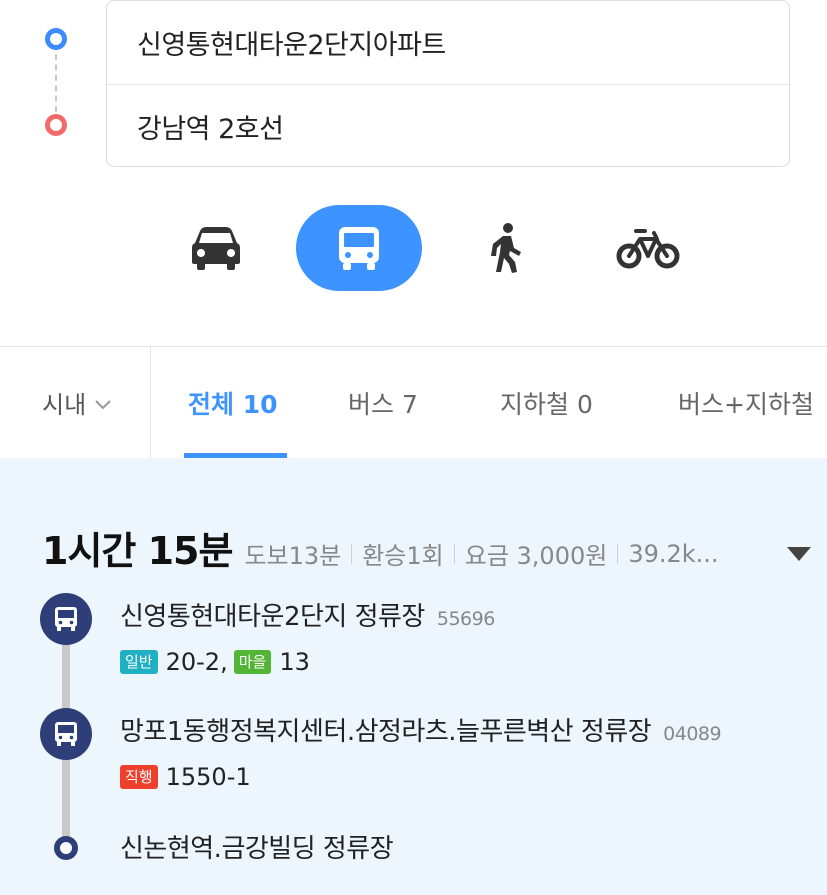  What do you see at coordinates (746, 402) in the screenshot?
I see `tab-bus-subway: 버스+지하철` at bounding box center [746, 402].